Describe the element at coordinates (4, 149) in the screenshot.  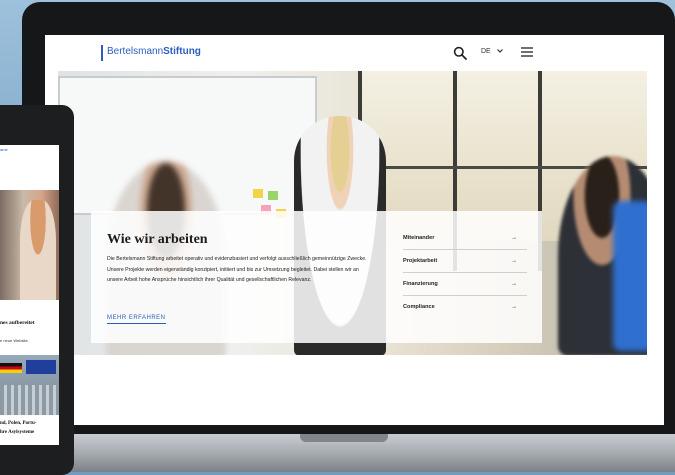
I see `tablet-link: ame` at that location.